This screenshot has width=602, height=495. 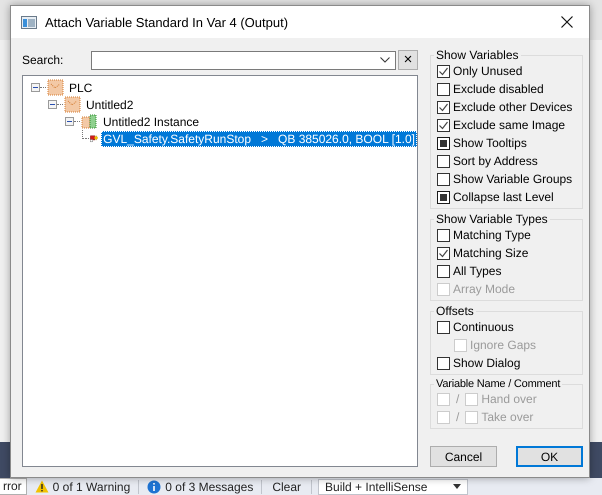 I want to click on window-title: Attach Variable Standard In Var 4 (Output), so click(x=167, y=22).